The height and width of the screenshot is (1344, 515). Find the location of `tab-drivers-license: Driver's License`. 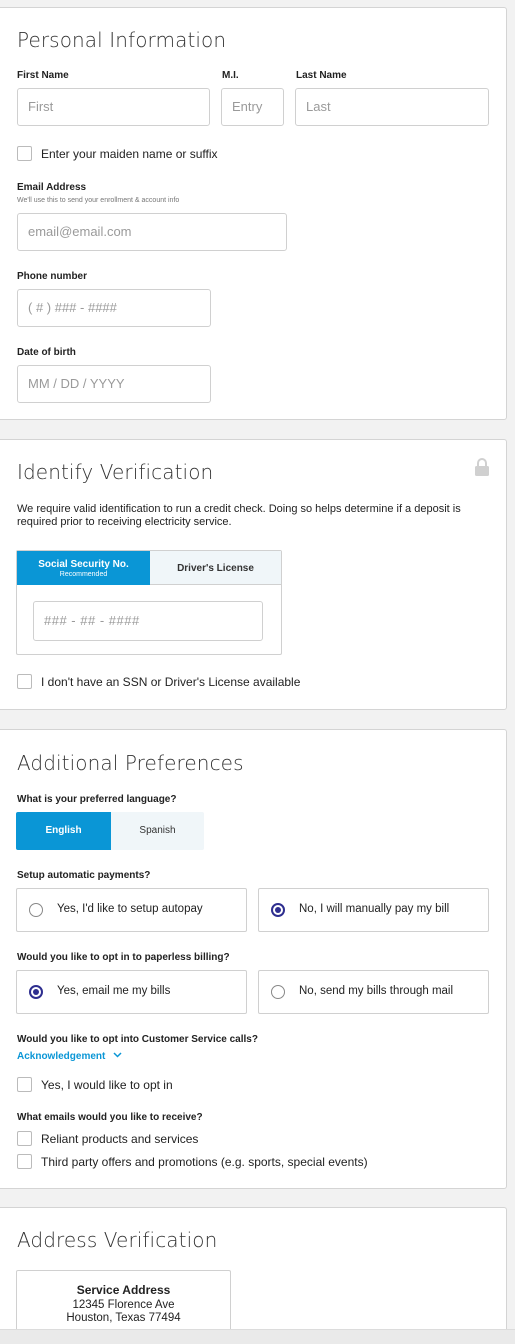

tab-drivers-license: Driver's License is located at coordinates (215, 568).